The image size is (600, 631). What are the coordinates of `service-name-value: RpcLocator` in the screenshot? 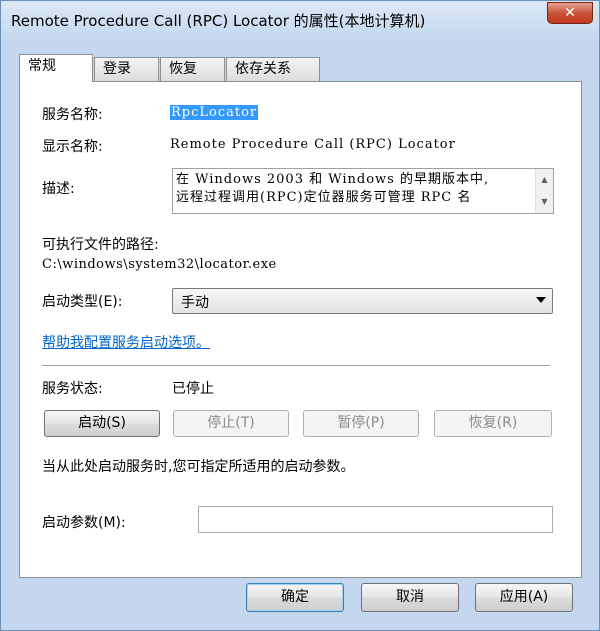 It's located at (214, 112).